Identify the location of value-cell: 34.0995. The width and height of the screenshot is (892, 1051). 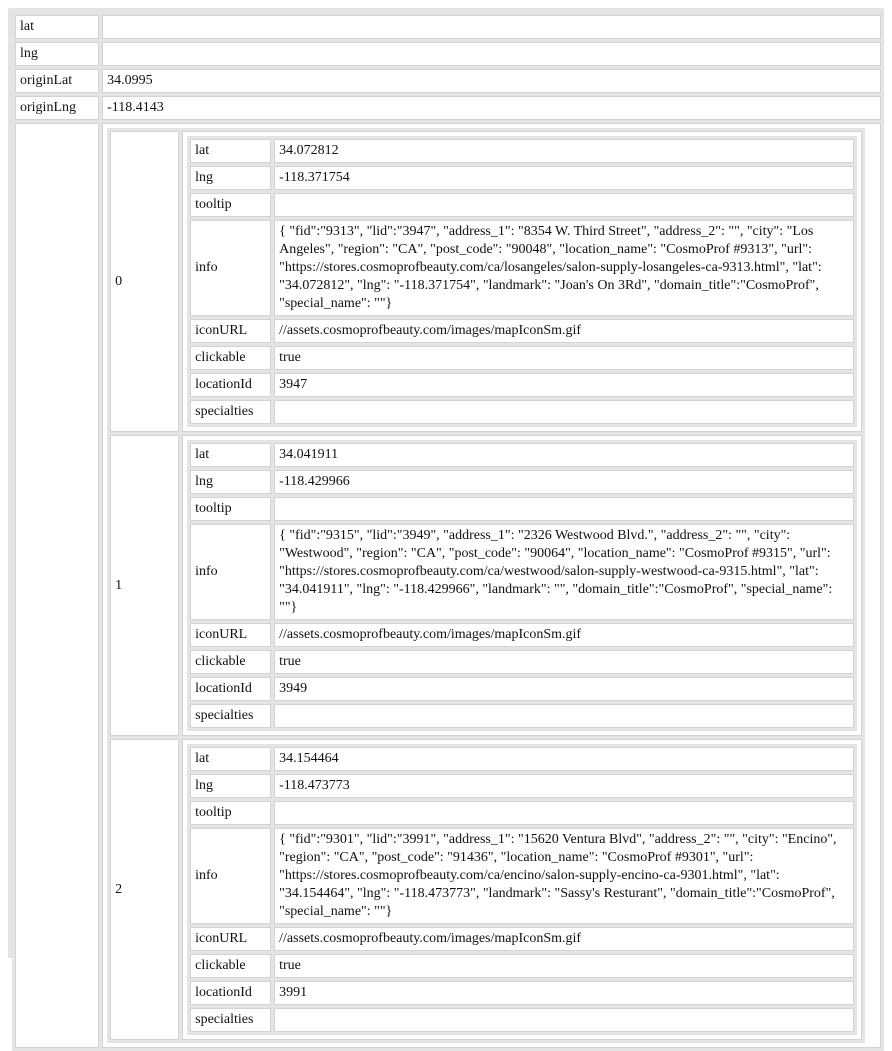
(491, 81).